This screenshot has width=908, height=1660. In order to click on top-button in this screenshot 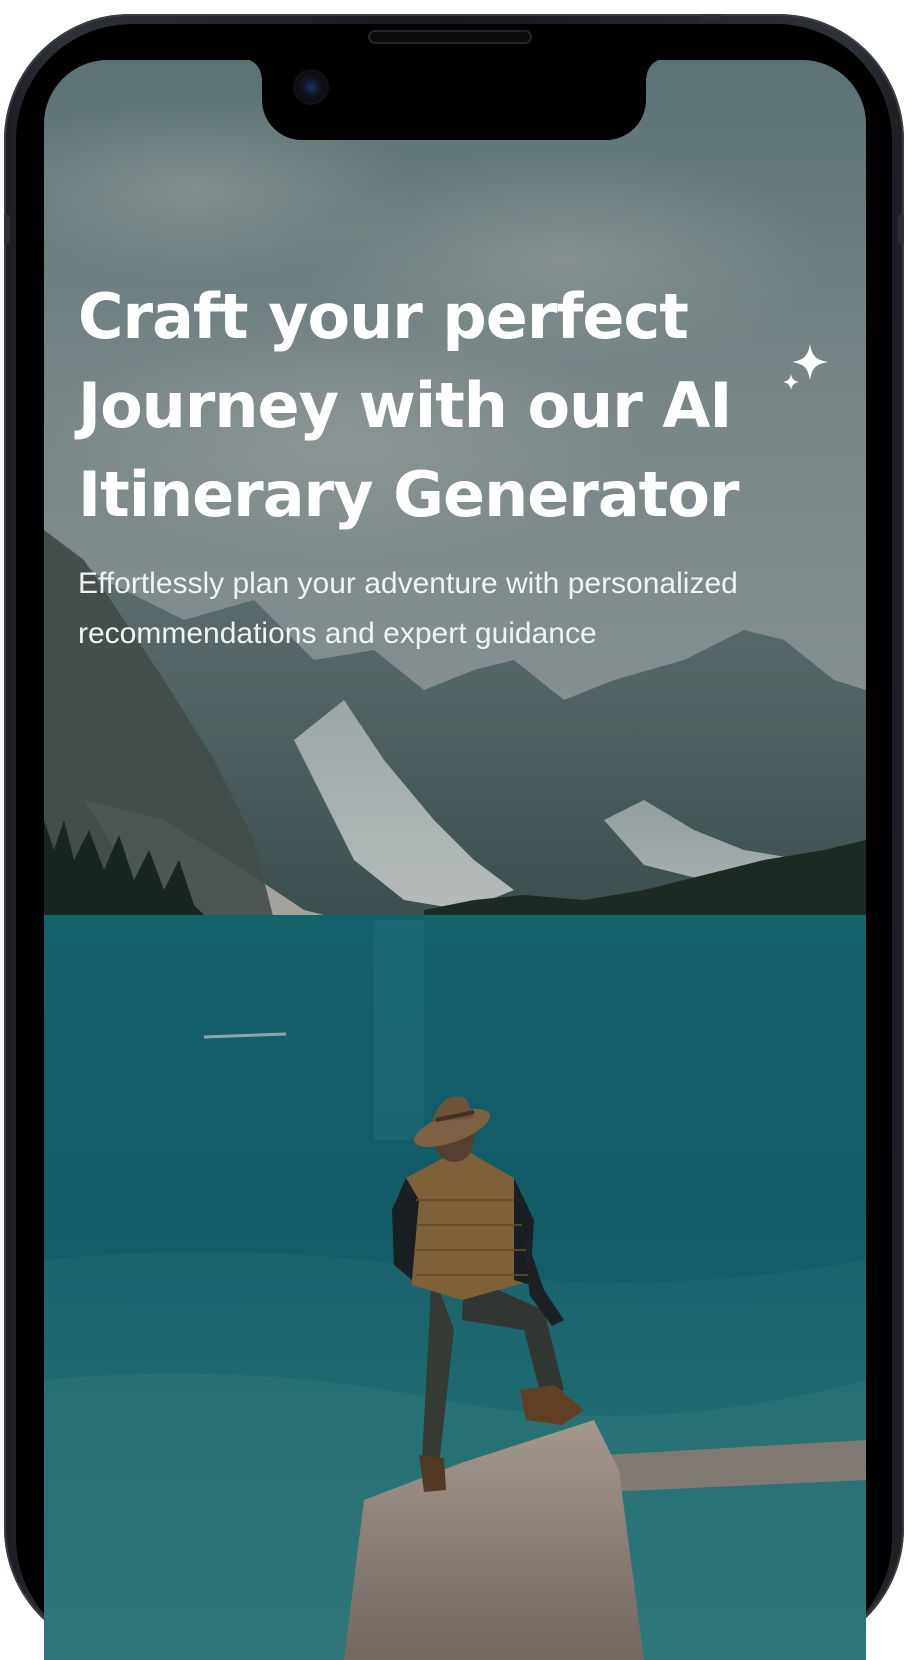, I will do `click(712, 17)`.